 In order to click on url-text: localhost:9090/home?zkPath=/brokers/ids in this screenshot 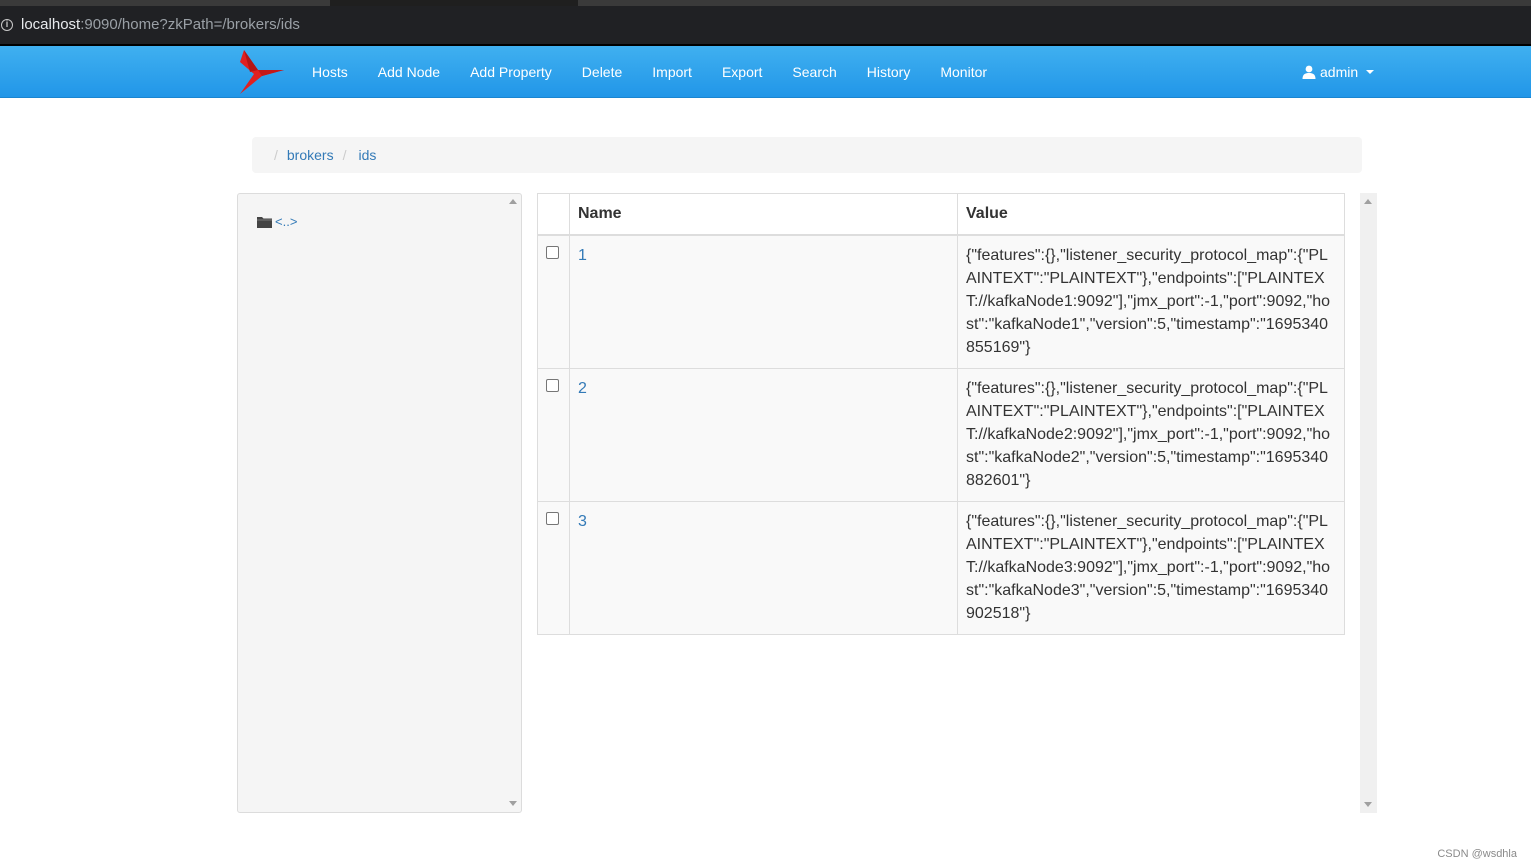, I will do `click(160, 24)`.